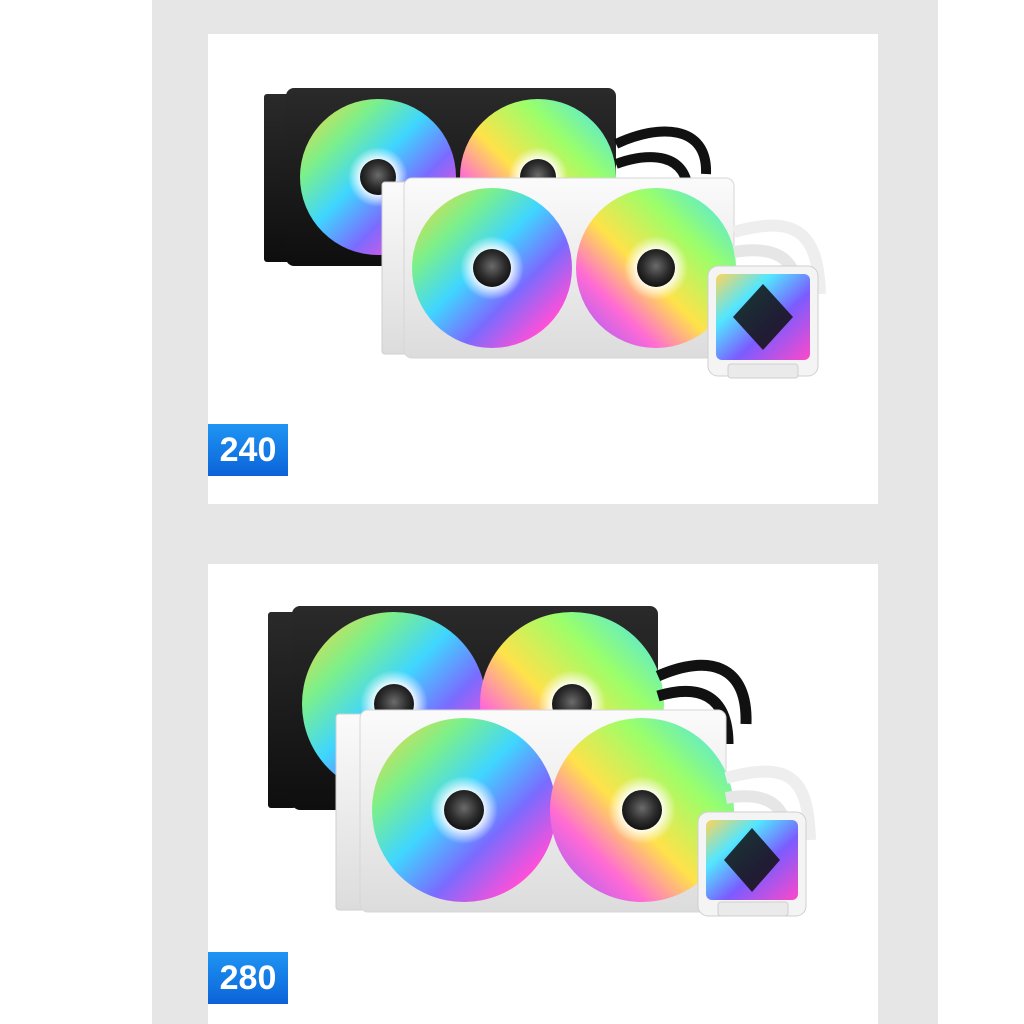 This screenshot has width=1024, height=1024. What do you see at coordinates (248, 978) in the screenshot?
I see `size-badge-280: 280` at bounding box center [248, 978].